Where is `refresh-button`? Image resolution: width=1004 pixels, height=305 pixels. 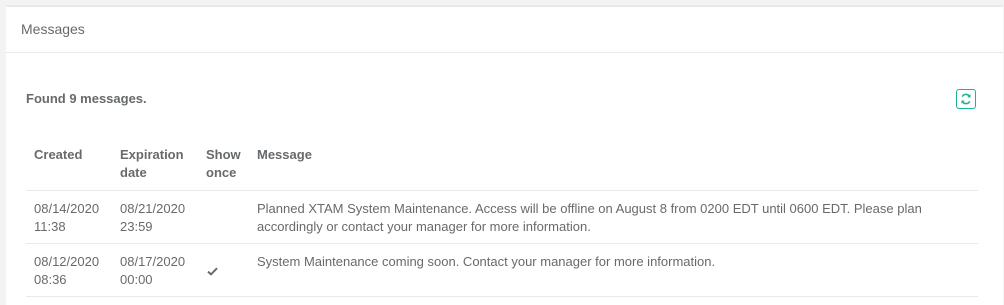
refresh-button is located at coordinates (966, 99).